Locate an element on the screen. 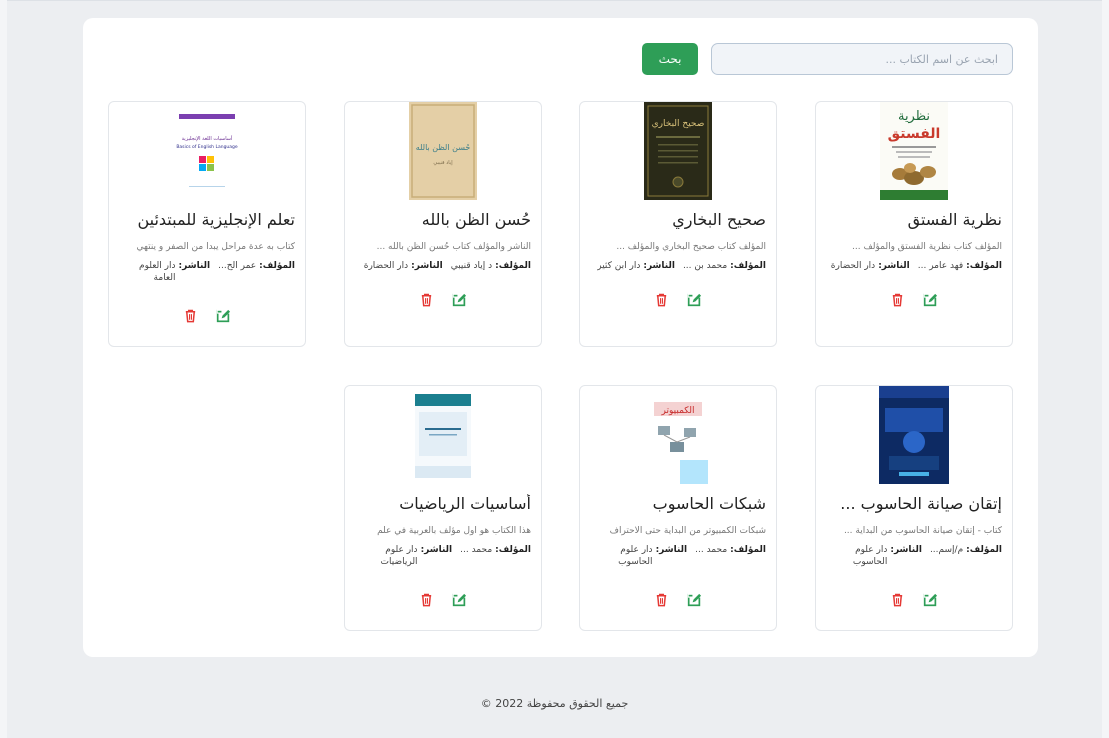 This screenshot has width=1109, height=738. book-title: تعلم الإنجليزية للمبتدئين is located at coordinates (207, 219).